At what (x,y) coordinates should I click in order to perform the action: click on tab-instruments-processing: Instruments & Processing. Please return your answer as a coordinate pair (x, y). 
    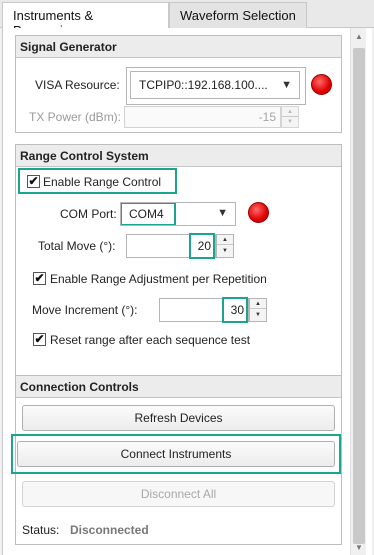
    Looking at the image, I should click on (85, 20).